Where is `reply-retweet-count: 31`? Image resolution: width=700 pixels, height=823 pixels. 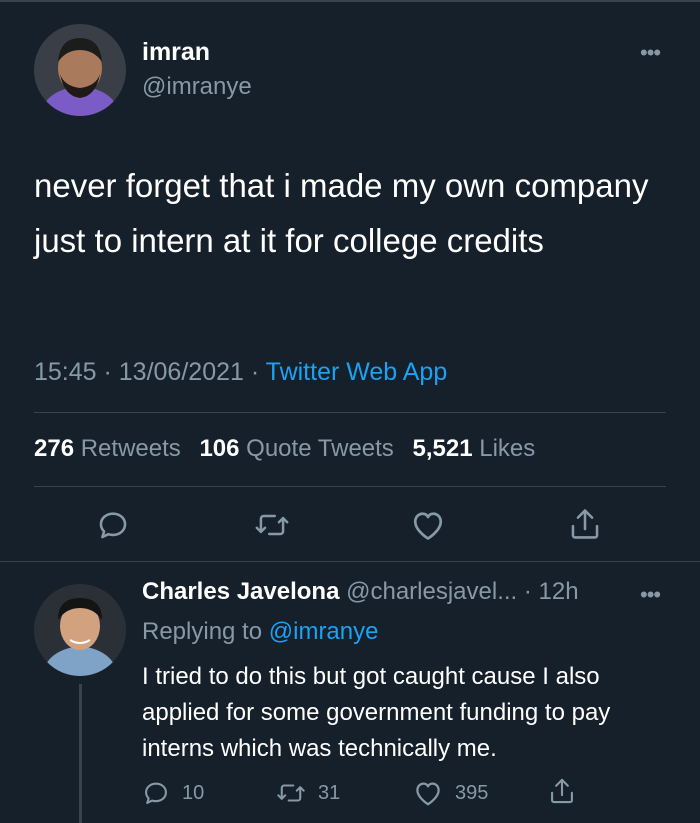 reply-retweet-count: 31 is located at coordinates (329, 792).